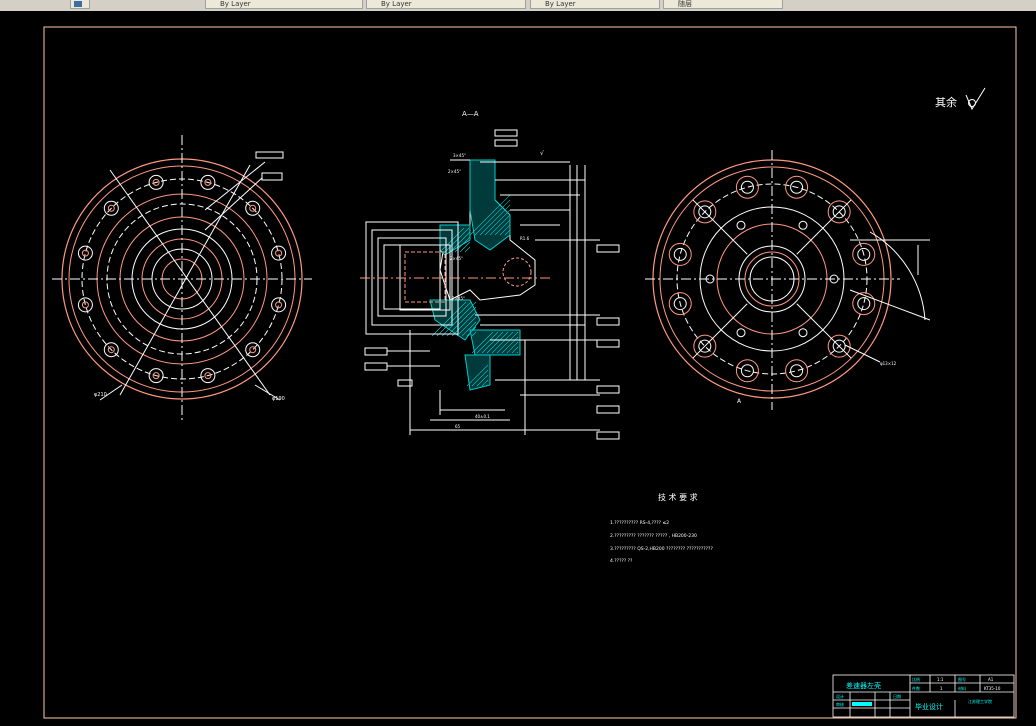 The image size is (1036, 726). What do you see at coordinates (470, 114) in the screenshot?
I see `section-label: A—A` at bounding box center [470, 114].